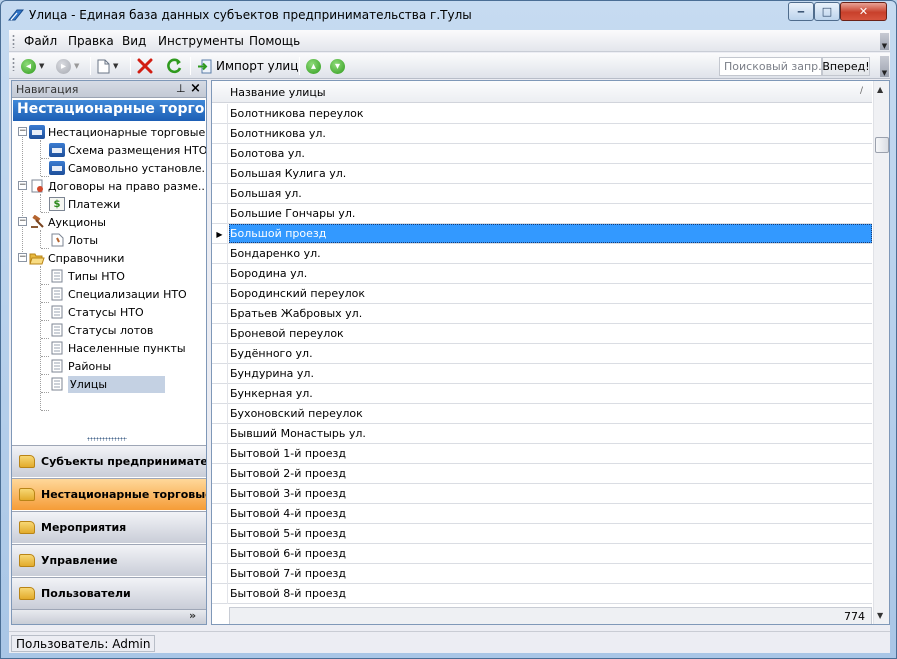 Image resolution: width=897 pixels, height=659 pixels. What do you see at coordinates (107, 439) in the screenshot?
I see `splitter-grip-icon` at bounding box center [107, 439].